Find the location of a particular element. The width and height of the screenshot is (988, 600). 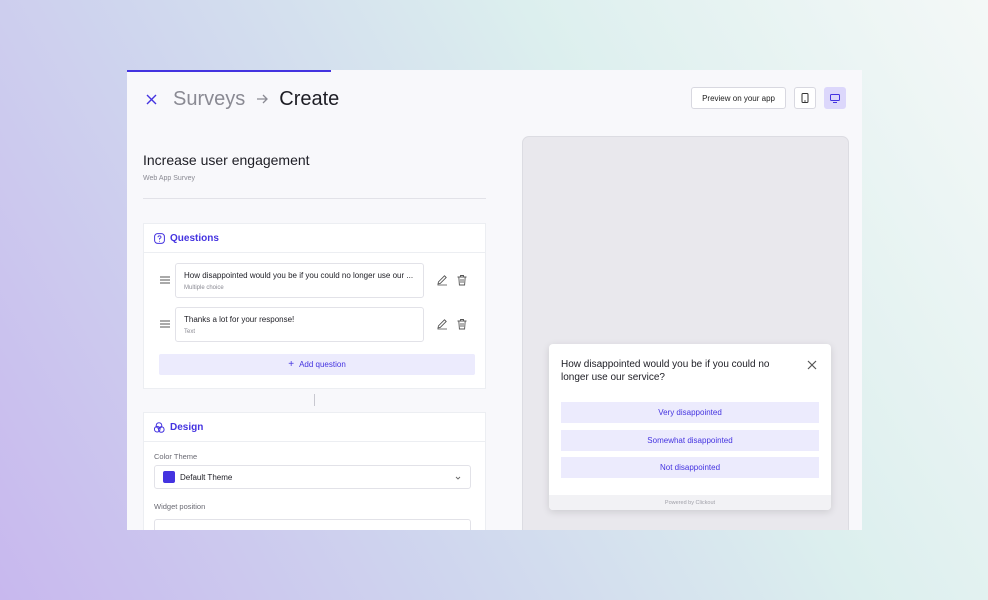

header-actions: Preview on your app is located at coordinates (768, 98).